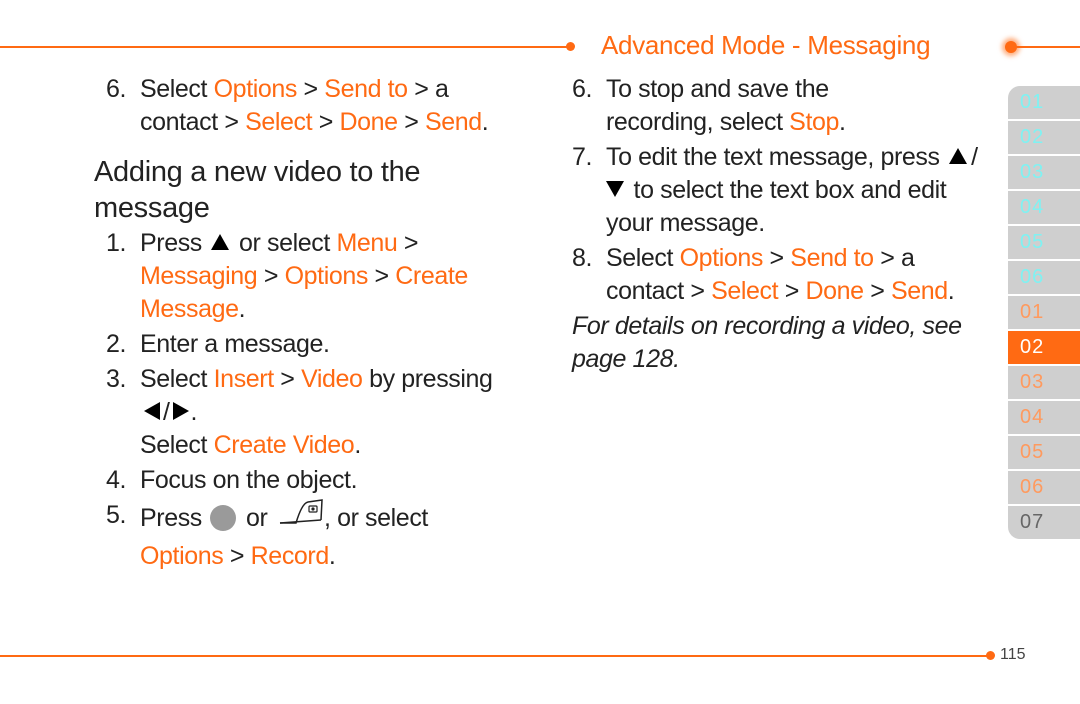 The image size is (1080, 704). I want to click on chapter-tabs: 01 02 03 04 05 06 01 02 03 04 05 06 07, so click(1044, 313).